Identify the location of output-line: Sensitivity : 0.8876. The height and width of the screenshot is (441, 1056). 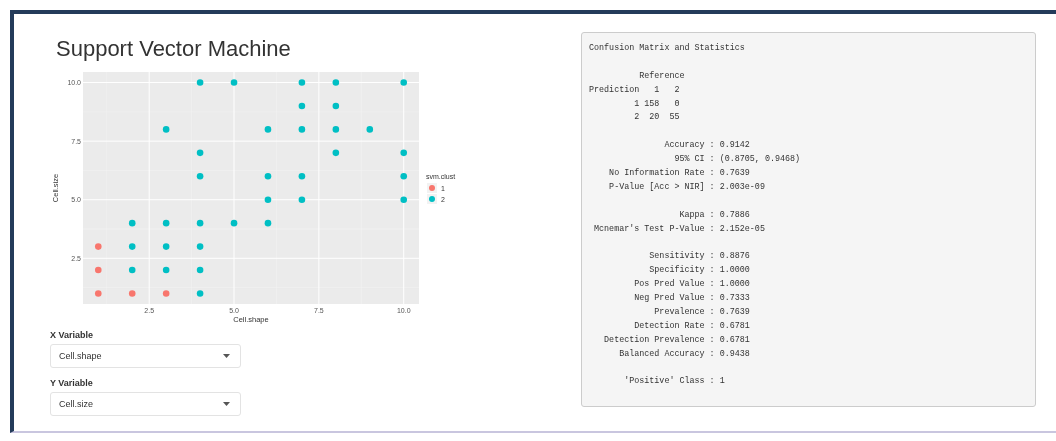
(699, 257).